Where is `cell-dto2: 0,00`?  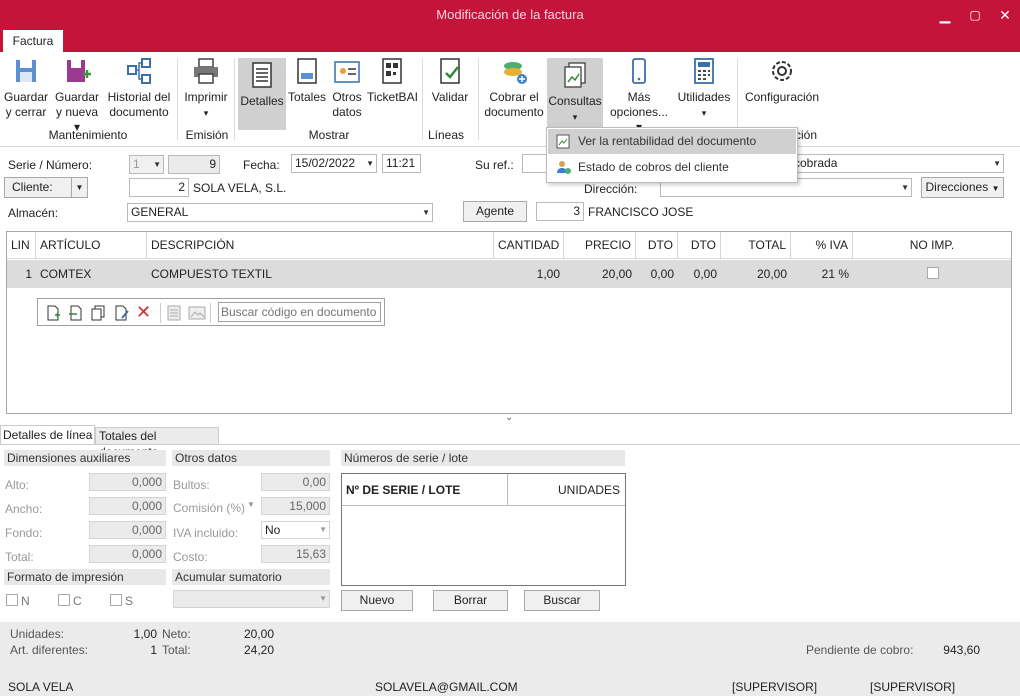
cell-dto2: 0,00 is located at coordinates (705, 274).